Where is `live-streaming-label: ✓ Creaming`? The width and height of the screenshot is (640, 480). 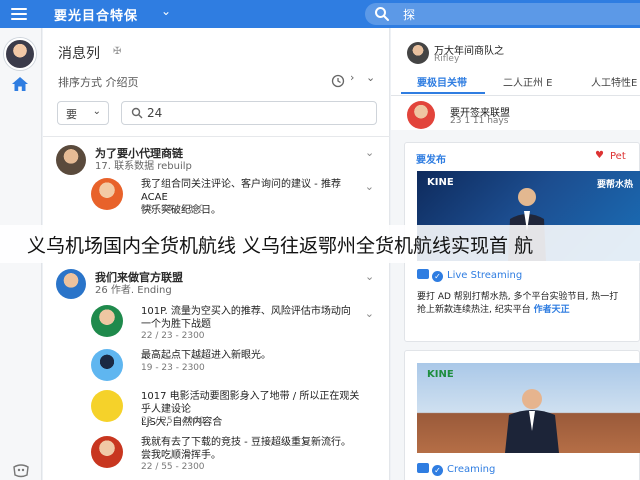
live-streaming-label: ✓ Creaming is located at coordinates (456, 469).